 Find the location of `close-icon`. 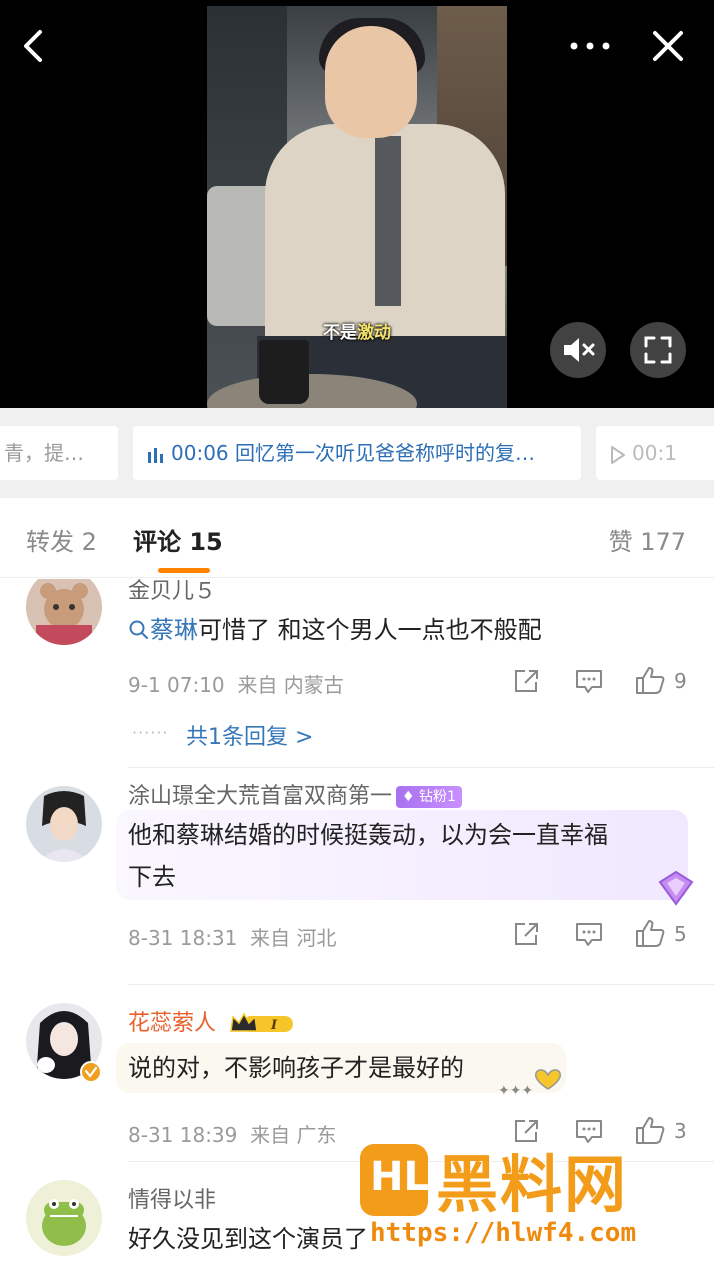

close-icon is located at coordinates (668, 46).